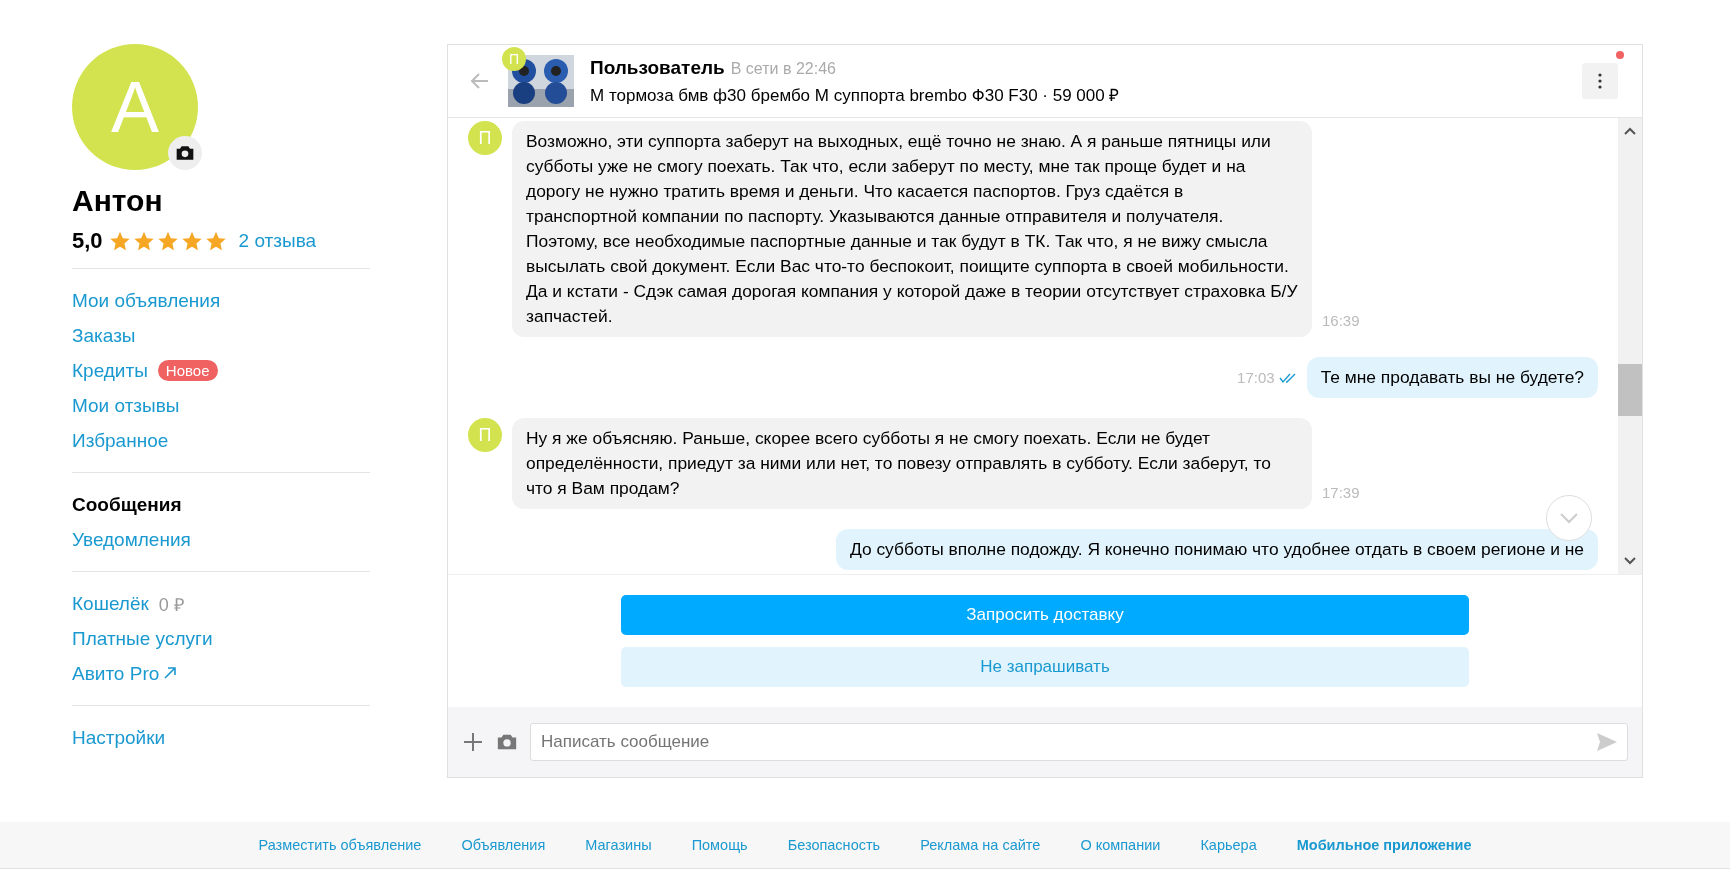 This screenshot has height=877, width=1730. Describe the element at coordinates (1607, 742) in the screenshot. I see `send-icon` at that location.